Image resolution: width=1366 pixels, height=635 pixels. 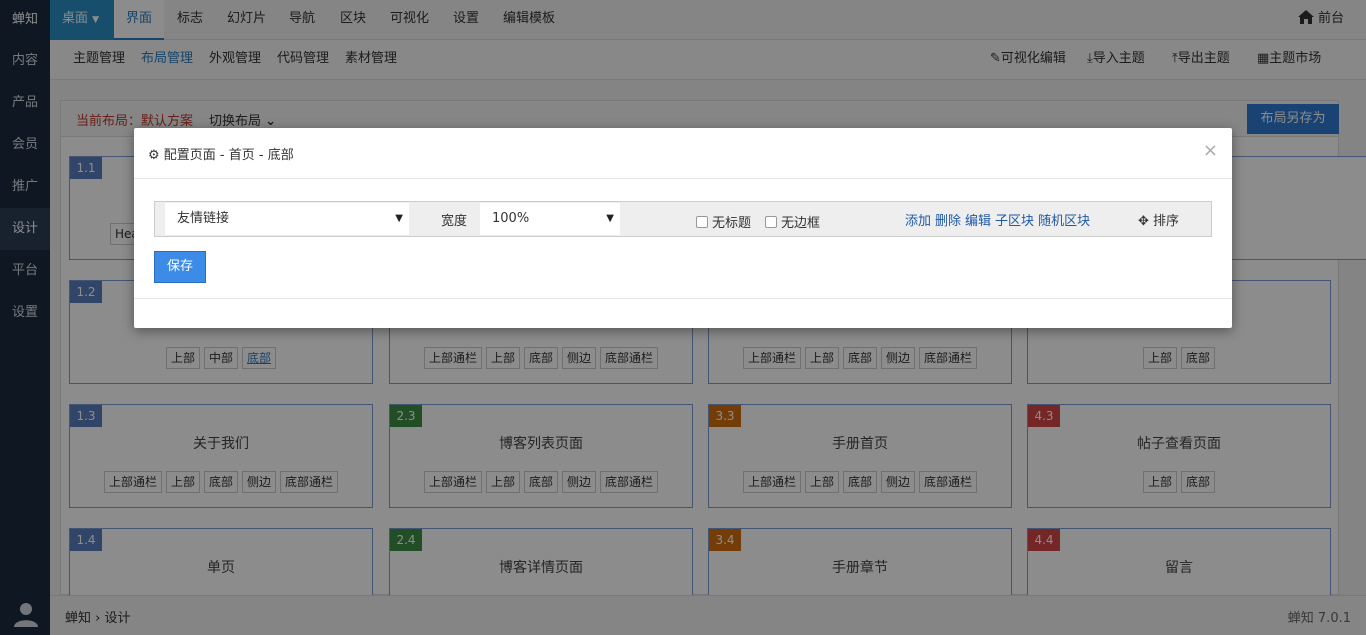 I want to click on move-icon: ✥, so click(x=1143, y=221).